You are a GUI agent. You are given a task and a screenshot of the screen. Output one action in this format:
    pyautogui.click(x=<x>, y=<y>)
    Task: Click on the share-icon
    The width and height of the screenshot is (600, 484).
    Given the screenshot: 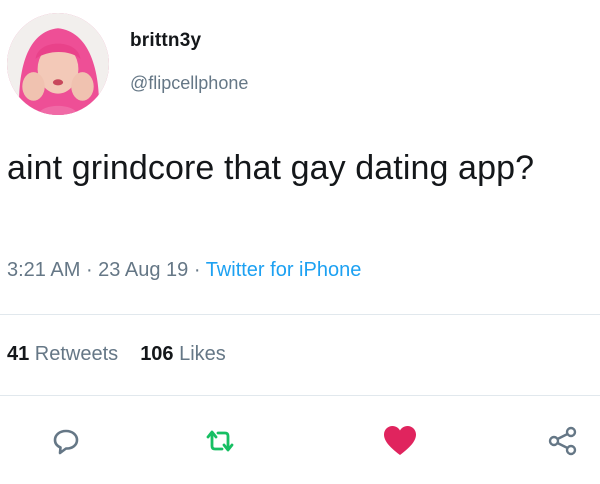 What is the action you would take?
    pyautogui.click(x=562, y=441)
    